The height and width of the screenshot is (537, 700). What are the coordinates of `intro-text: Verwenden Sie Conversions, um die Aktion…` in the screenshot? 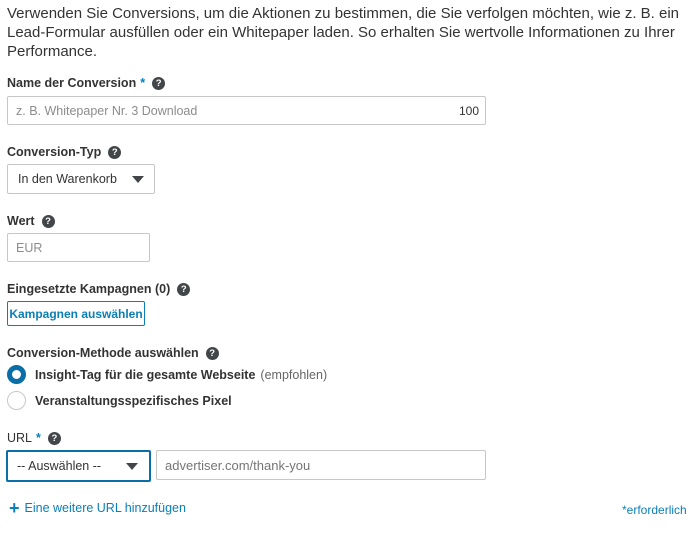 It's located at (343, 32).